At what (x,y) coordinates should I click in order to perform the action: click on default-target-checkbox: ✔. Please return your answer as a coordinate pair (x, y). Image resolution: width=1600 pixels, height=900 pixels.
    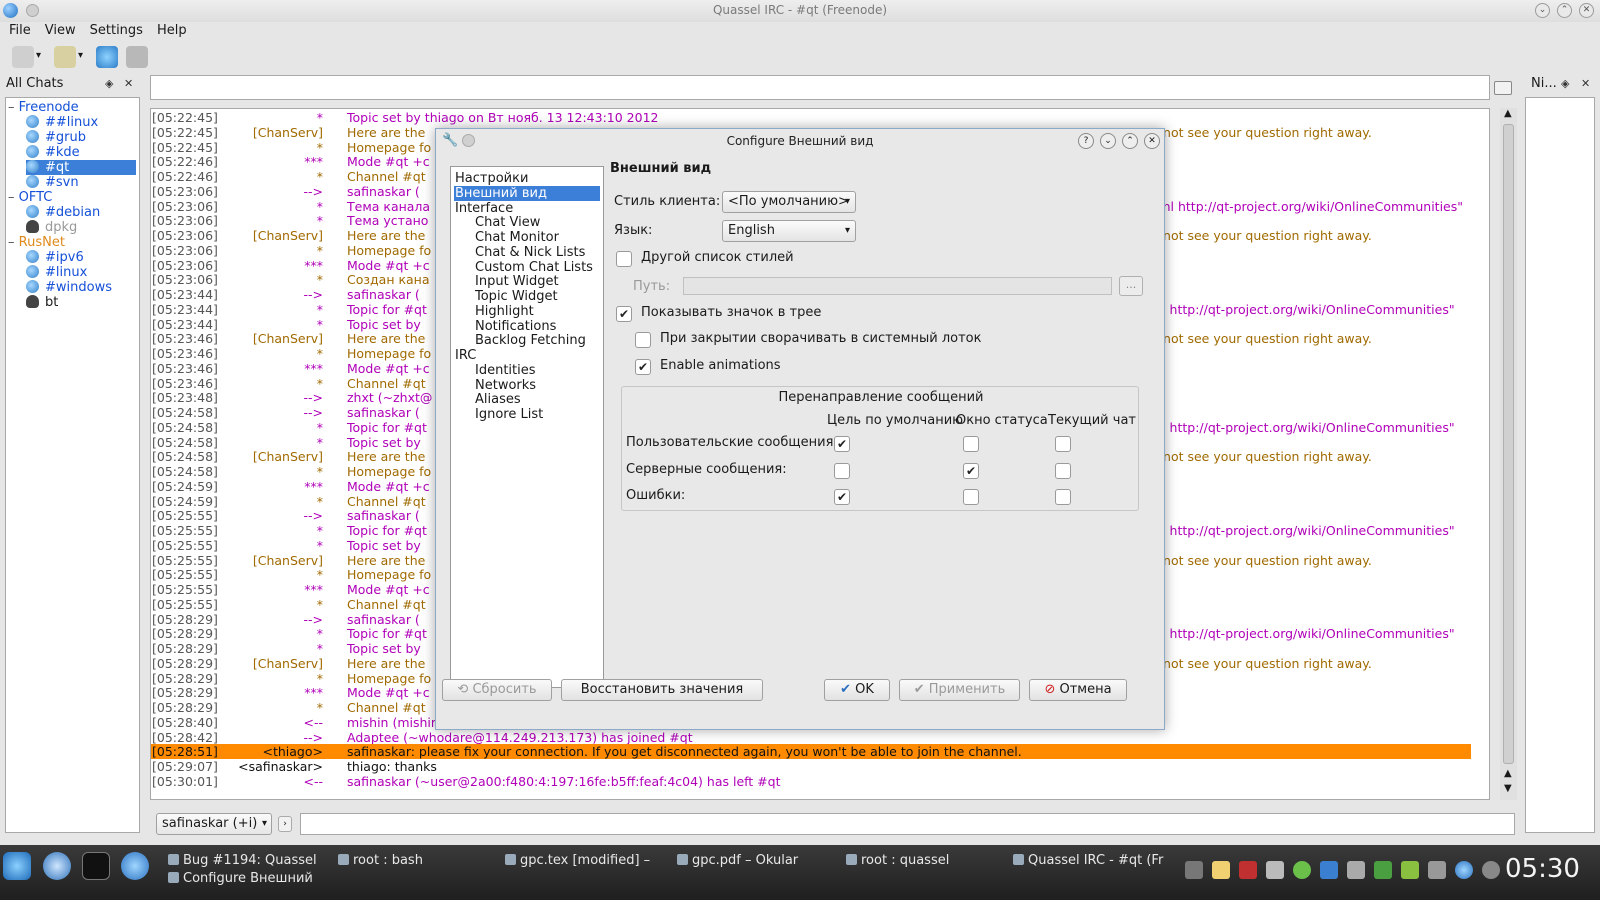
    Looking at the image, I should click on (842, 497).